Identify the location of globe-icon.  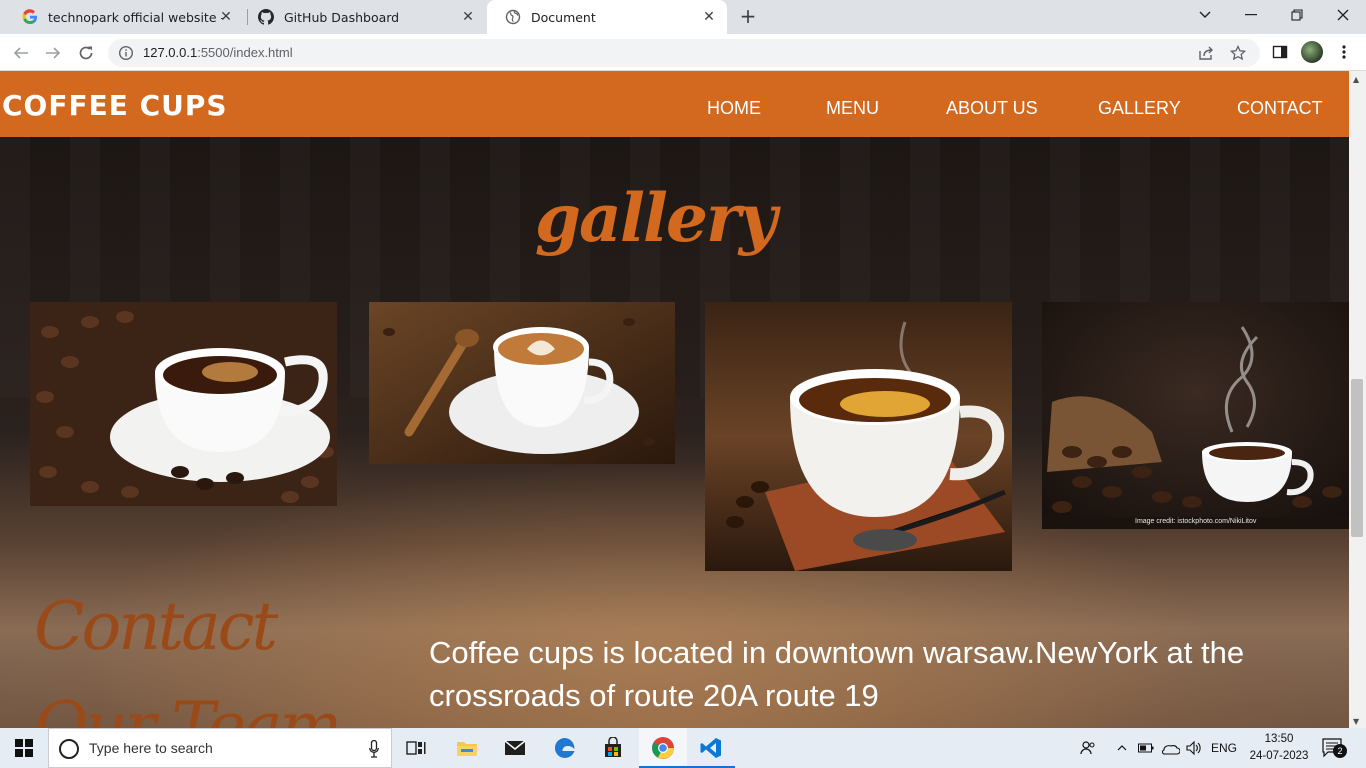
(513, 17).